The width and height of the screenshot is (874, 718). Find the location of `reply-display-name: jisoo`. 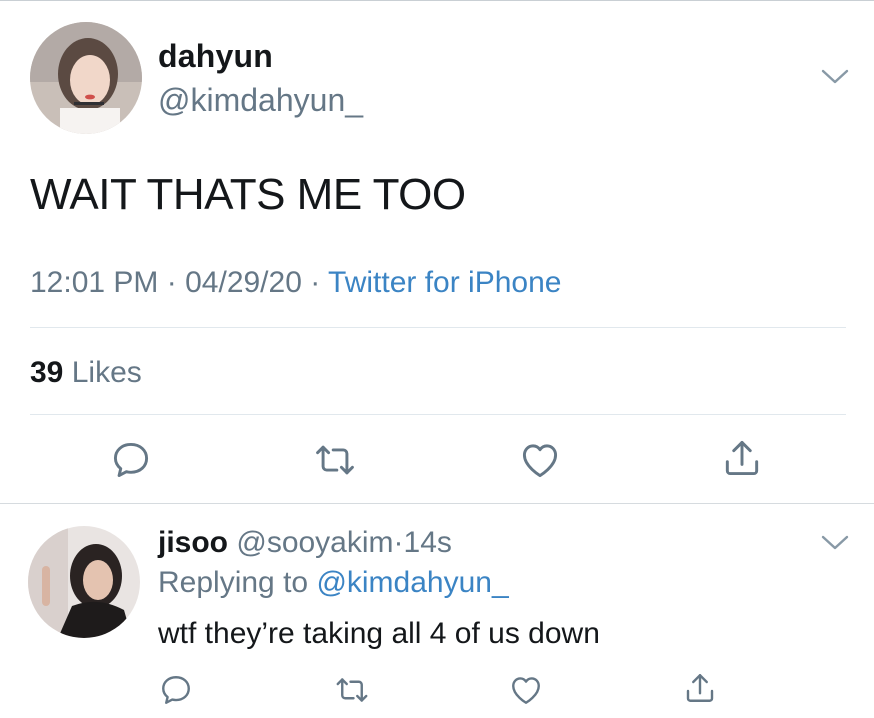

reply-display-name: jisoo is located at coordinates (193, 542).